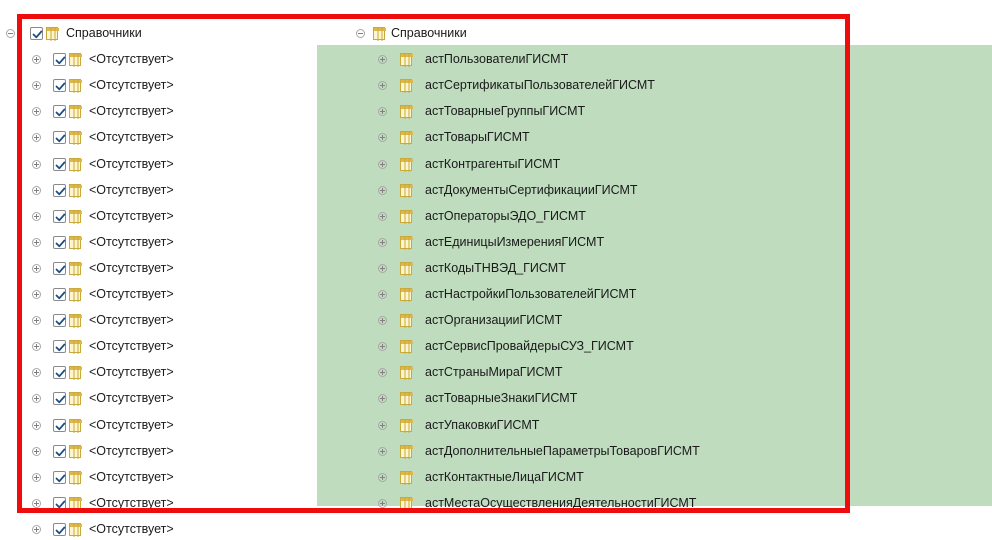 This screenshot has width=992, height=540. What do you see at coordinates (600, 85) in the screenshot?
I see `right-tree-item: астСертификатыПользователейГИСМТ` at bounding box center [600, 85].